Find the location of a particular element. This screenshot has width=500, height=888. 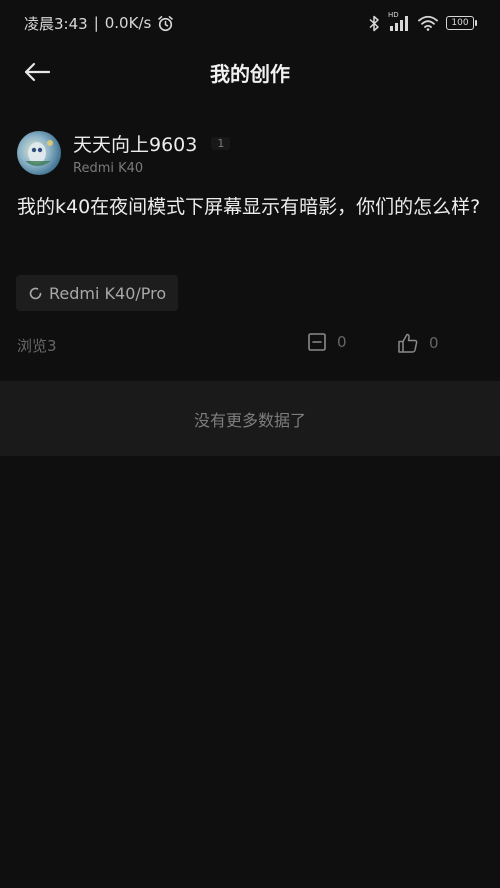

author-name-row: 天天向上9603 1 is located at coordinates (152, 143).